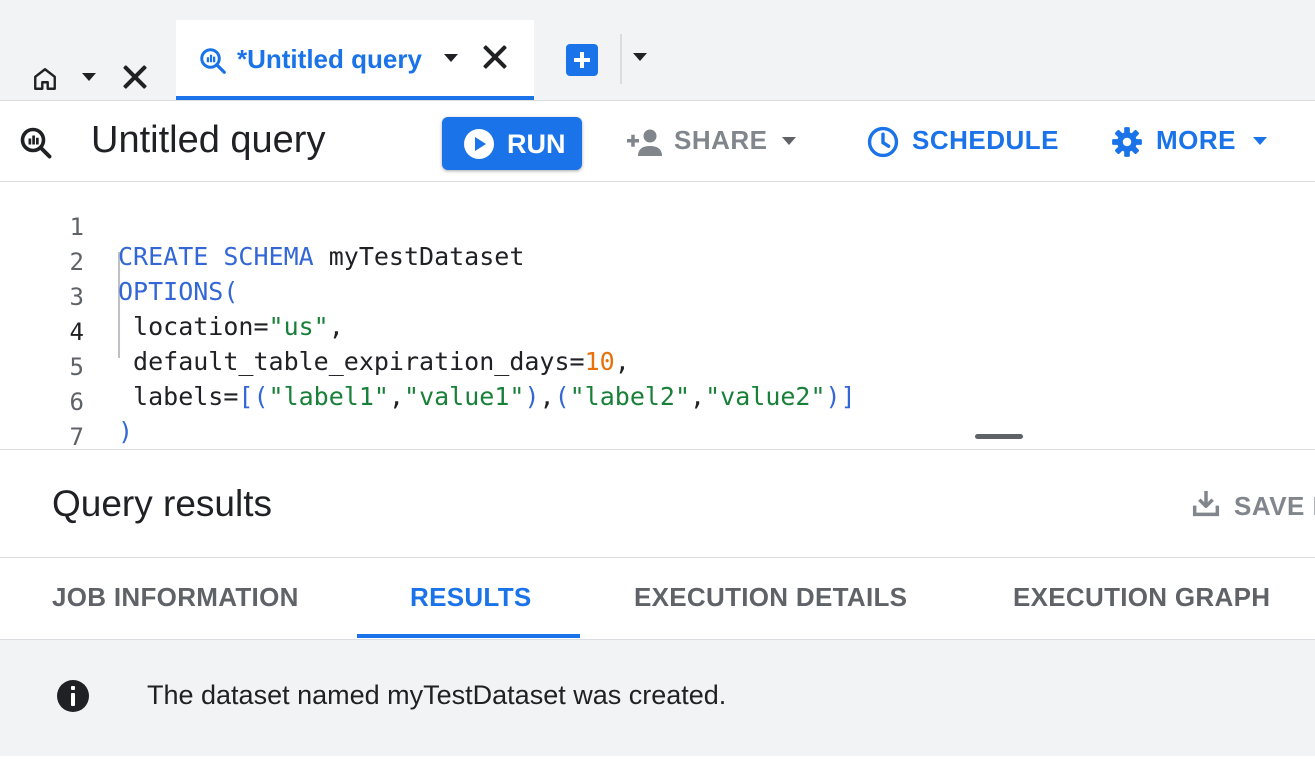 This screenshot has height=768, width=1315. Describe the element at coordinates (1274, 506) in the screenshot. I see `save-results-label: SAVE I` at that location.